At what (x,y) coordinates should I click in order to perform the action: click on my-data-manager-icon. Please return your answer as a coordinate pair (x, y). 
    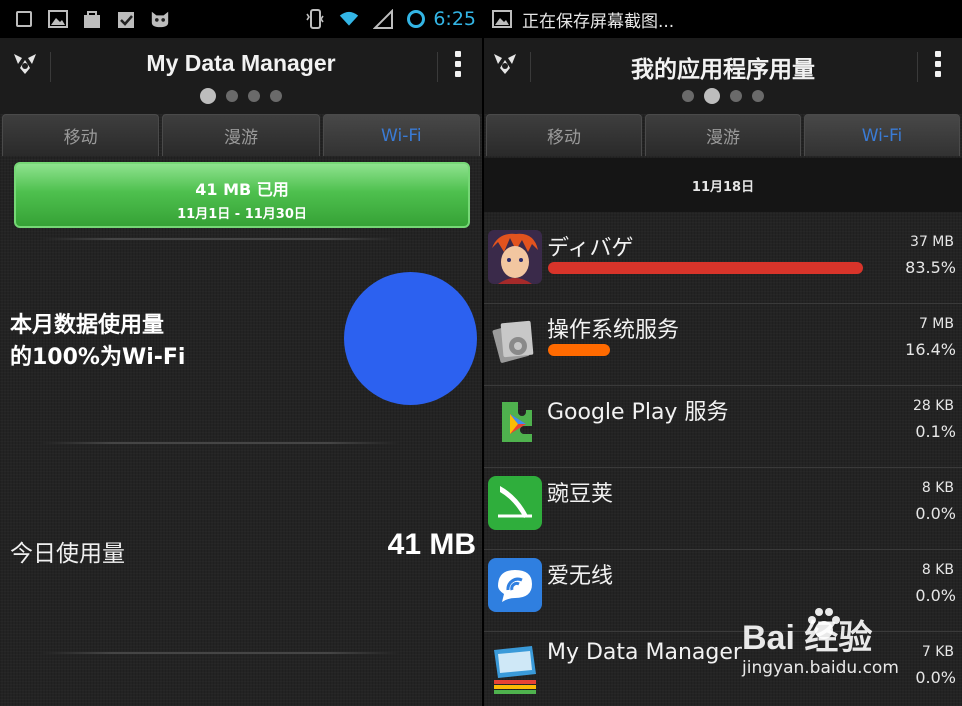
    Looking at the image, I should click on (515, 670).